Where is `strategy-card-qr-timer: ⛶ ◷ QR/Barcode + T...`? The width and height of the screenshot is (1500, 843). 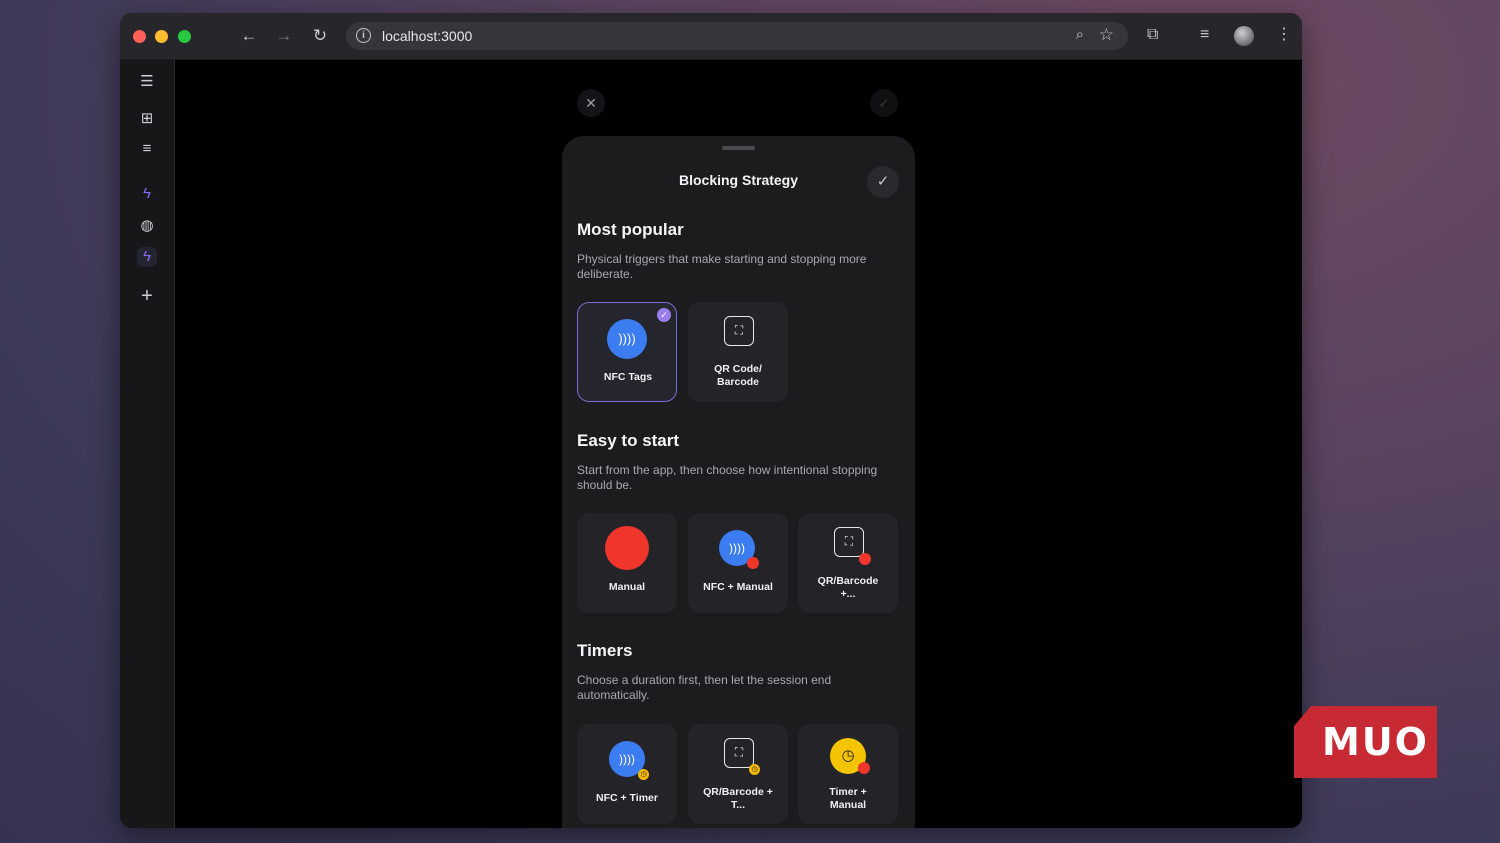 strategy-card-qr-timer: ⛶ ◷ QR/Barcode + T... is located at coordinates (738, 774).